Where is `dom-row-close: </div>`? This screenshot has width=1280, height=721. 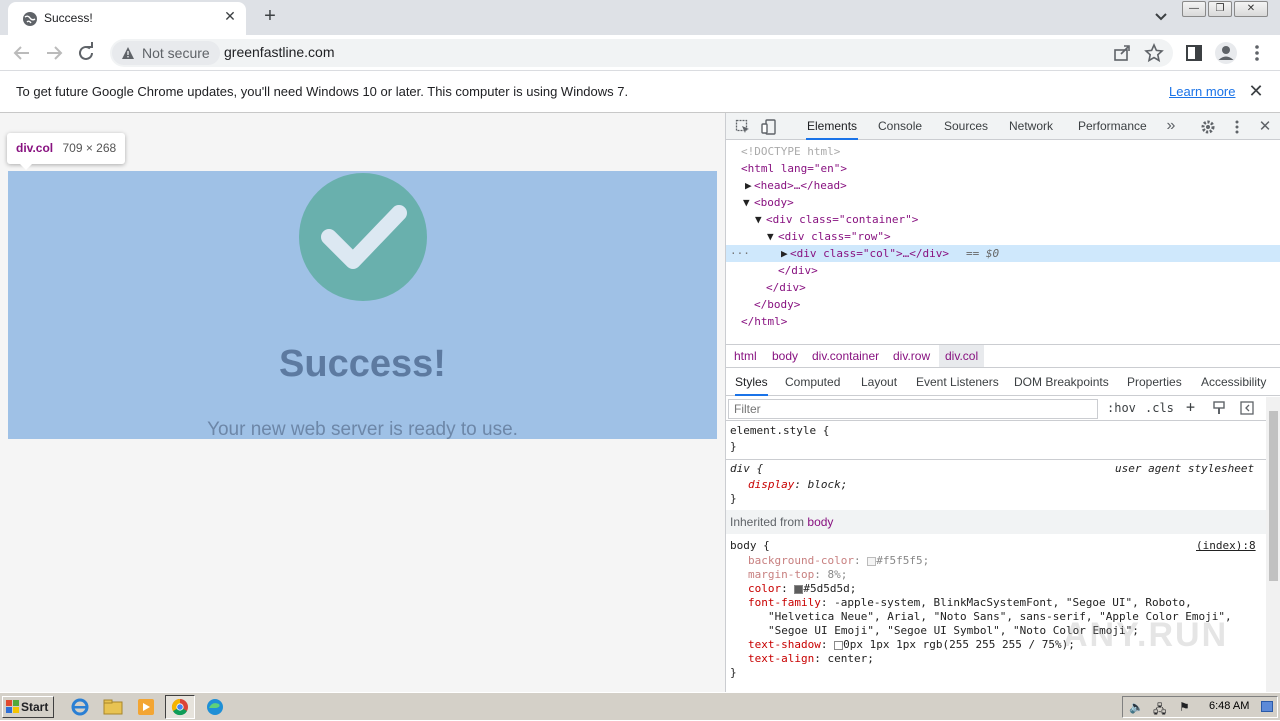
dom-row-close: </div> is located at coordinates (798, 270).